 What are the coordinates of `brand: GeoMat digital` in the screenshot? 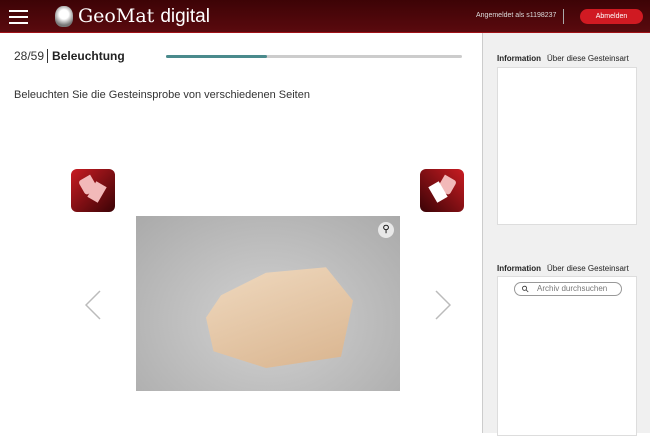 It's located at (144, 16).